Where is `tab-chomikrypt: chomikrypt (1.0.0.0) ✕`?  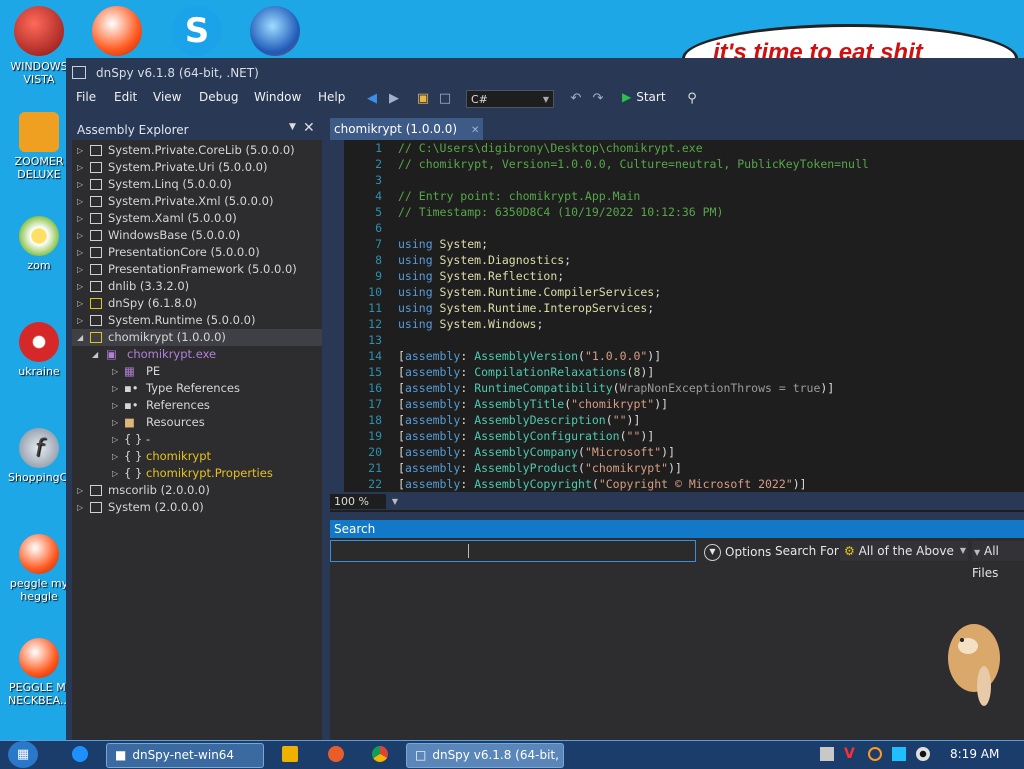
tab-chomikrypt: chomikrypt (1.0.0.0) ✕ is located at coordinates (407, 129).